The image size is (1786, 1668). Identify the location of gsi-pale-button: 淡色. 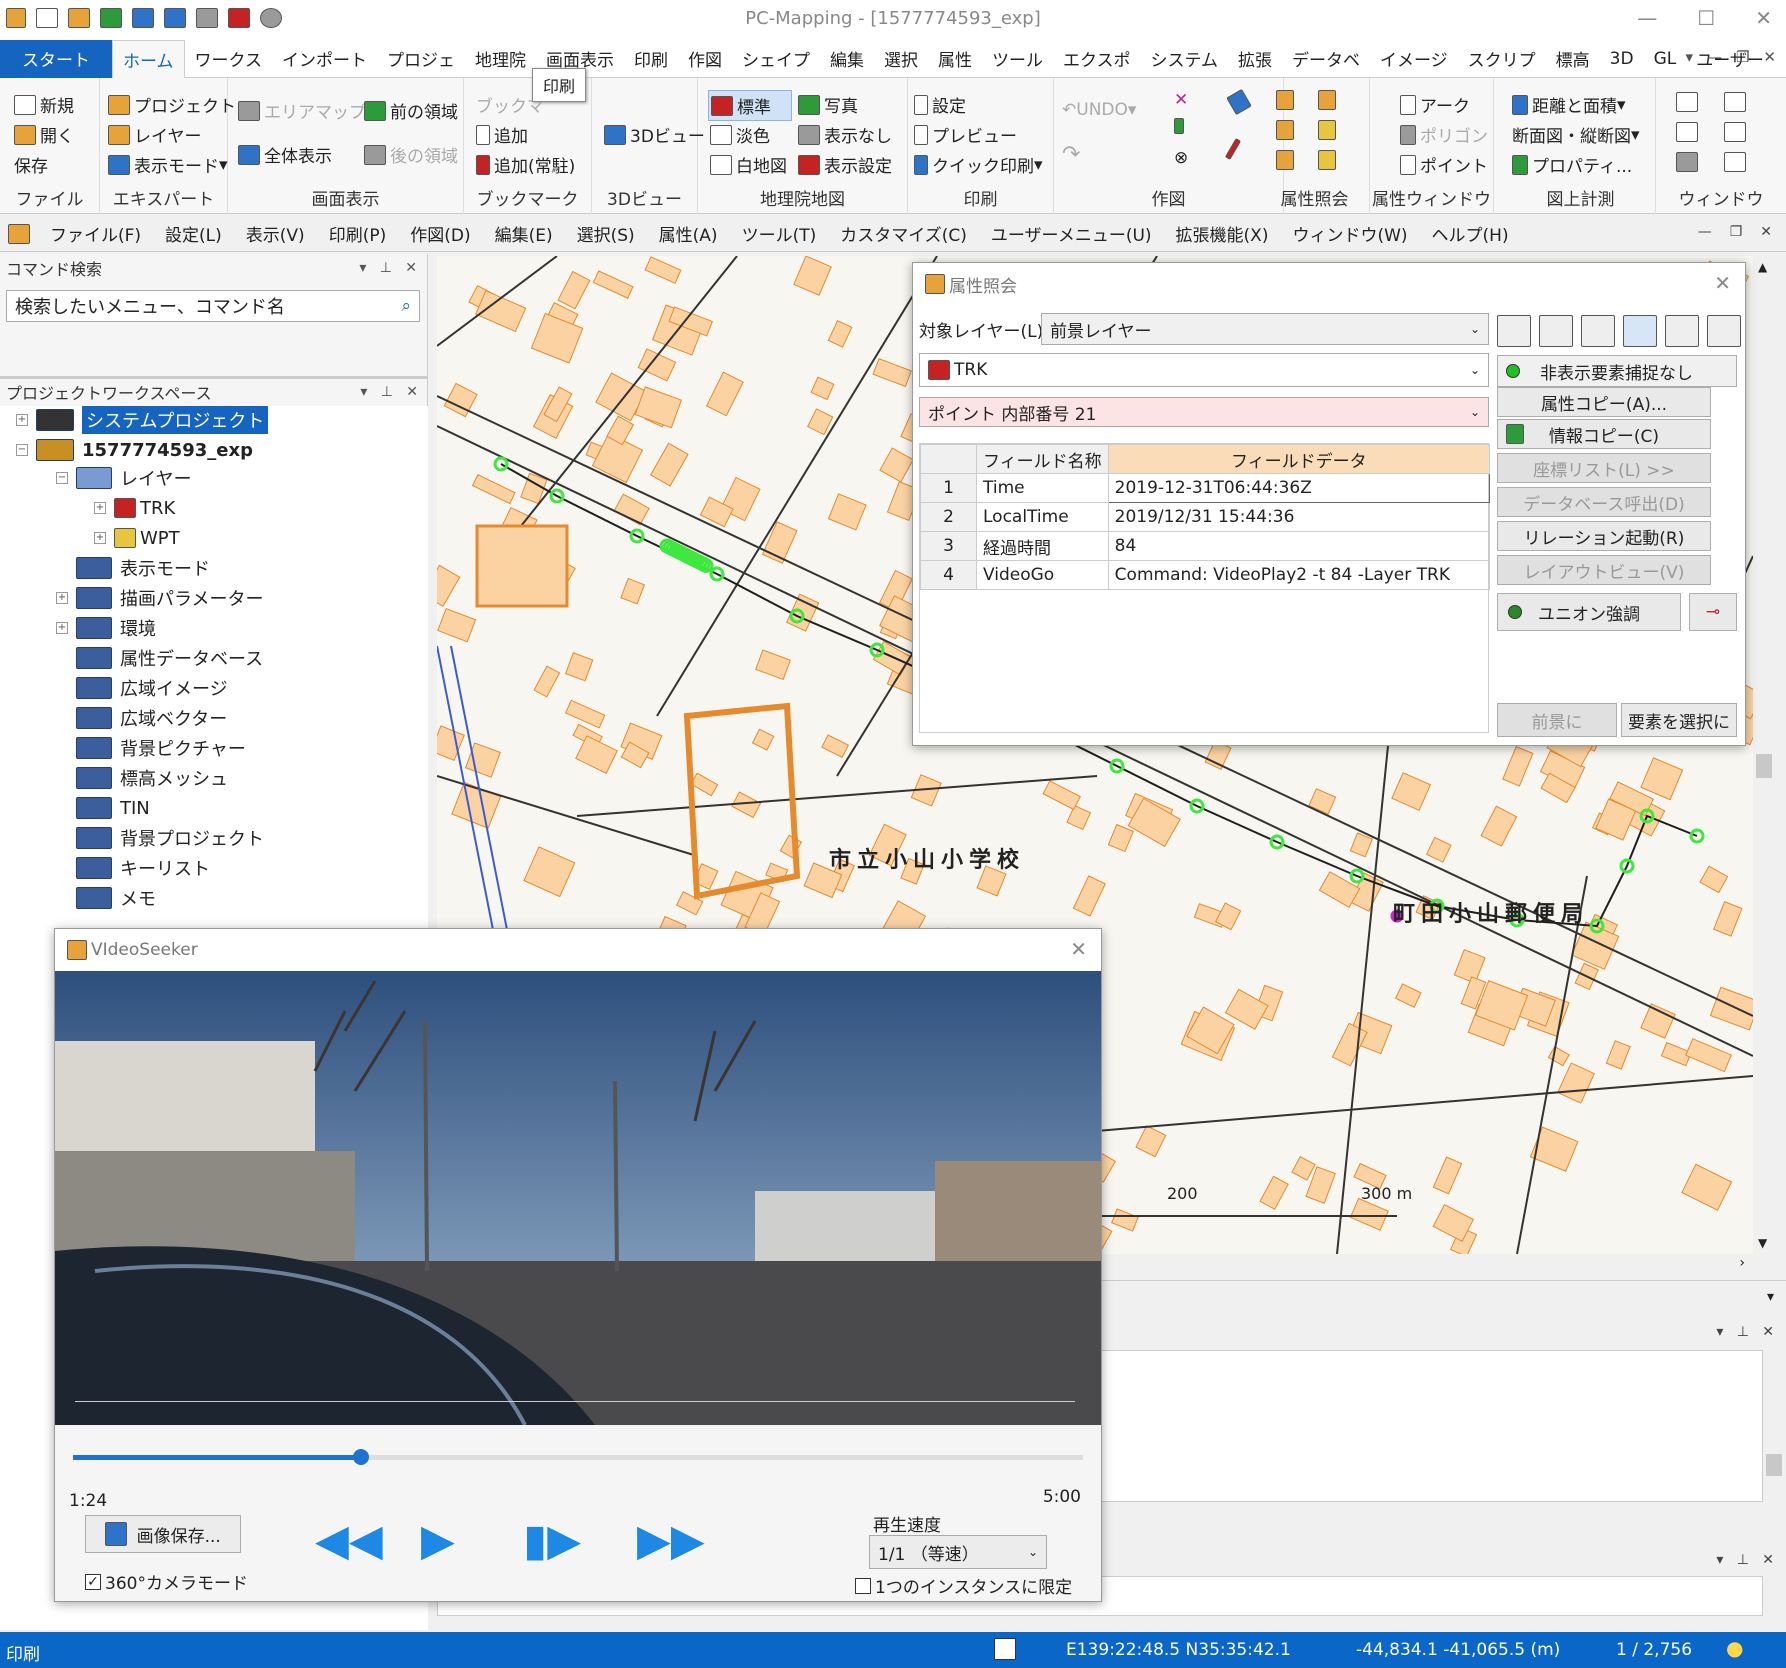
(740, 134).